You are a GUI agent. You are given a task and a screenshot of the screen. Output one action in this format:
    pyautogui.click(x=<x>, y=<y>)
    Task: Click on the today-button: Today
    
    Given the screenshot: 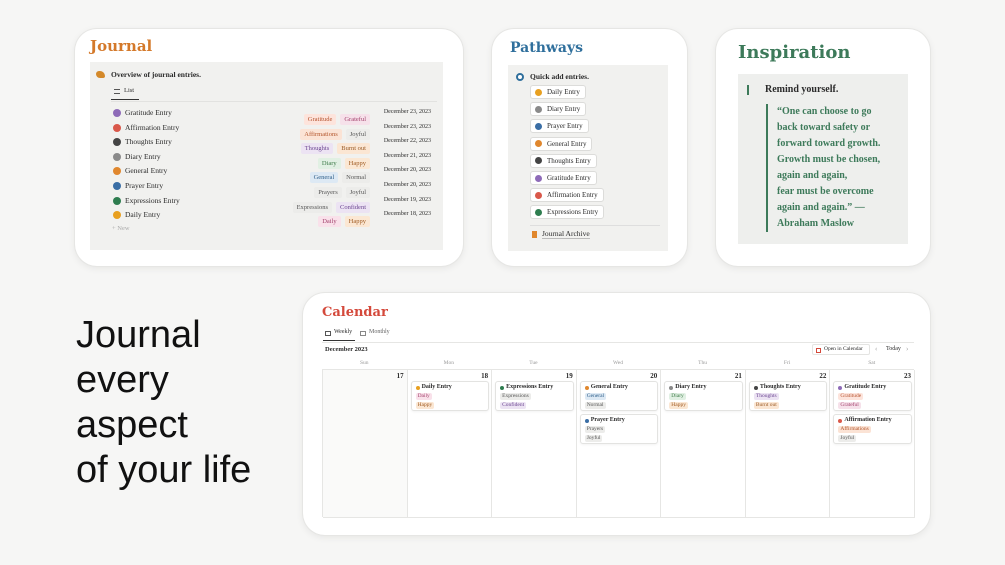 What is the action you would take?
    pyautogui.click(x=893, y=349)
    